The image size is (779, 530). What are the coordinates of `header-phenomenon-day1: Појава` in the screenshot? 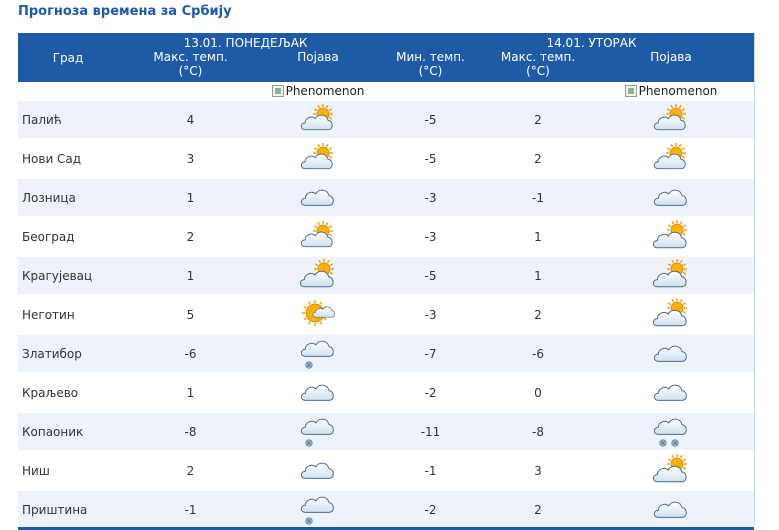 It's located at (318, 66).